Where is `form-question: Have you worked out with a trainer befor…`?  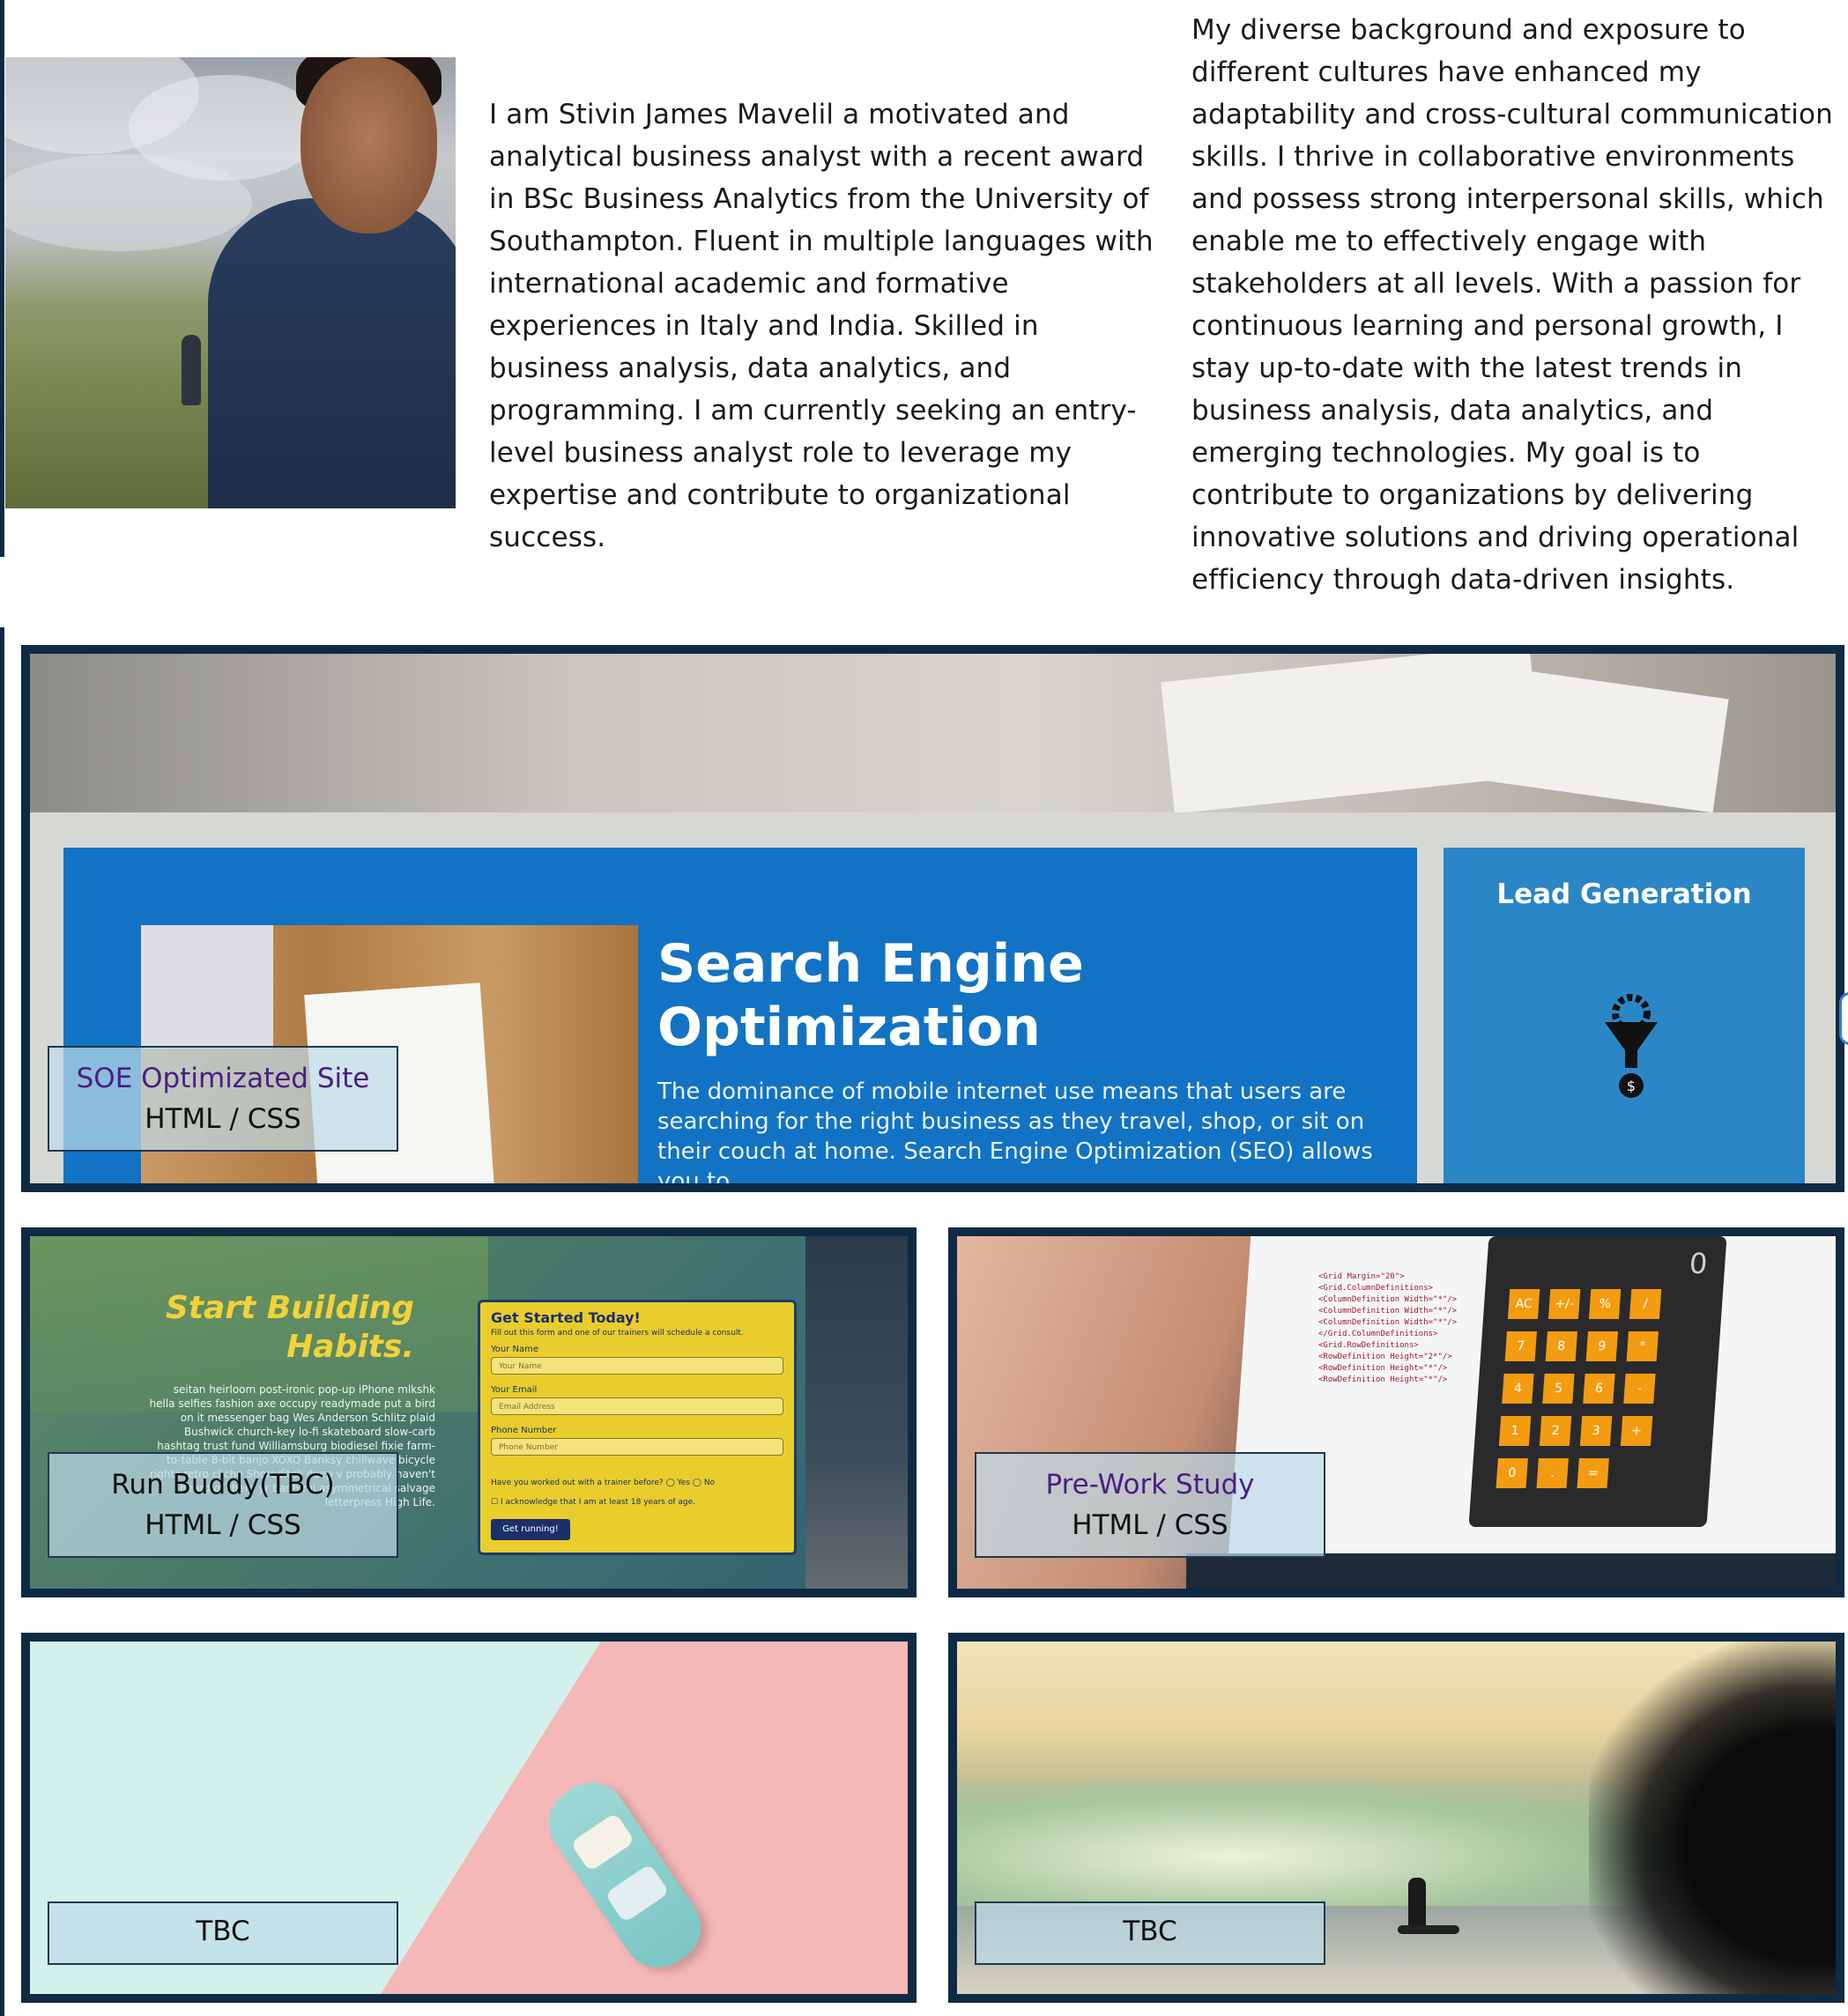
form-question: Have you worked out with a trainer befor… is located at coordinates (603, 1483).